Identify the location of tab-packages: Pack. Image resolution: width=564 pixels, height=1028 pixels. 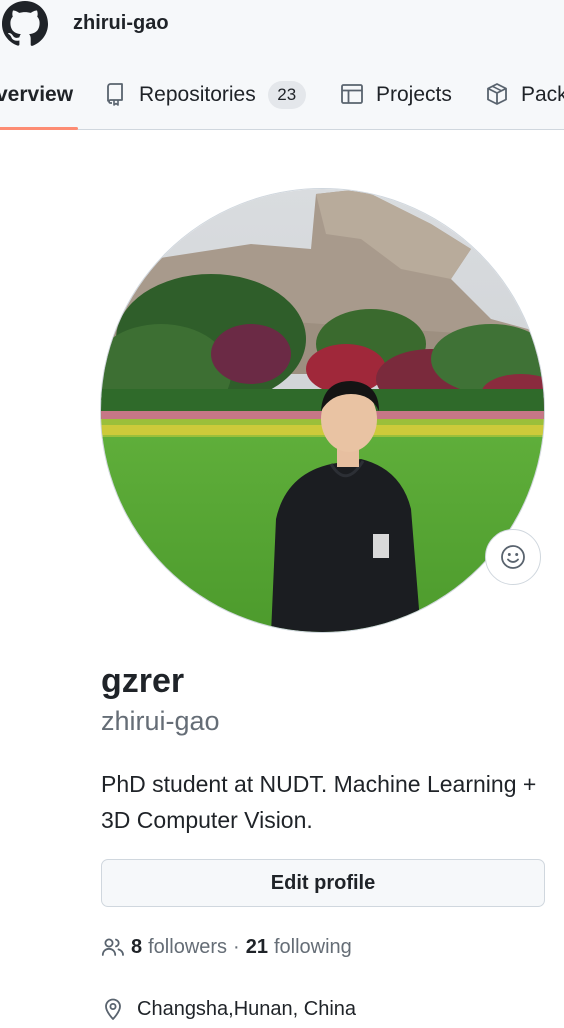
(524, 102).